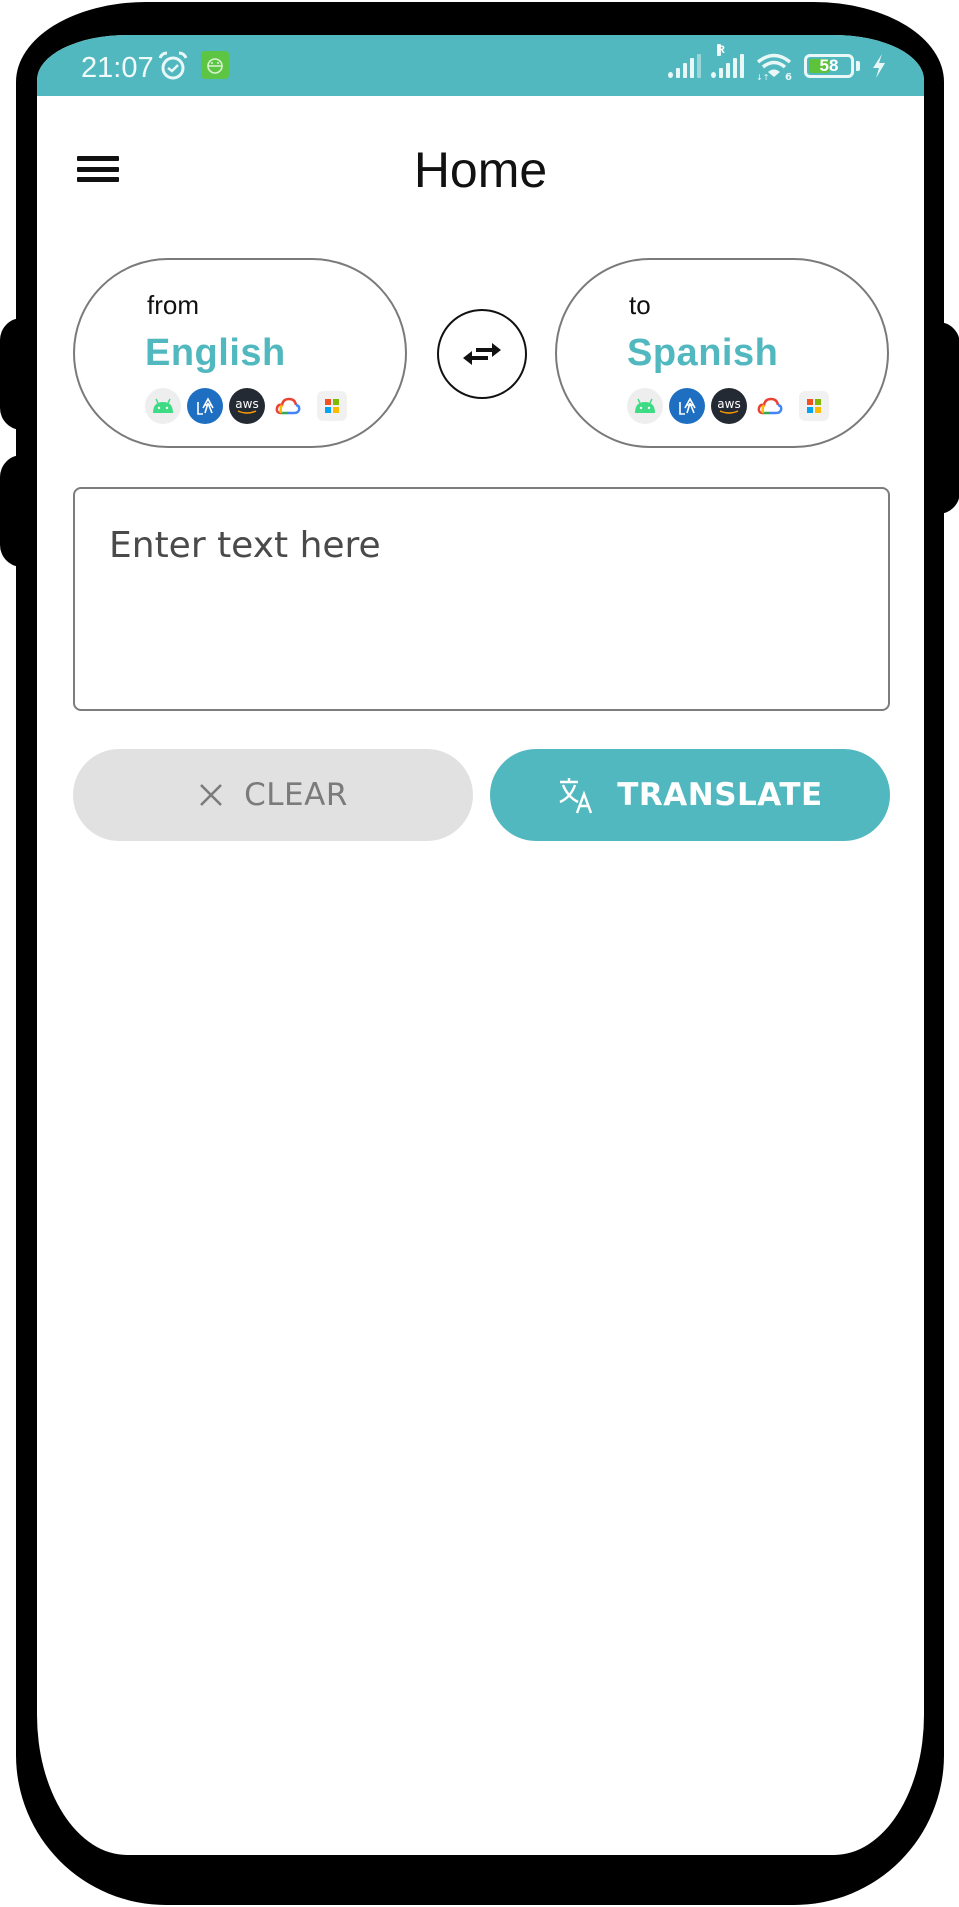 The image size is (959, 1907). What do you see at coordinates (215, 65) in the screenshot?
I see `app-notification-icon` at bounding box center [215, 65].